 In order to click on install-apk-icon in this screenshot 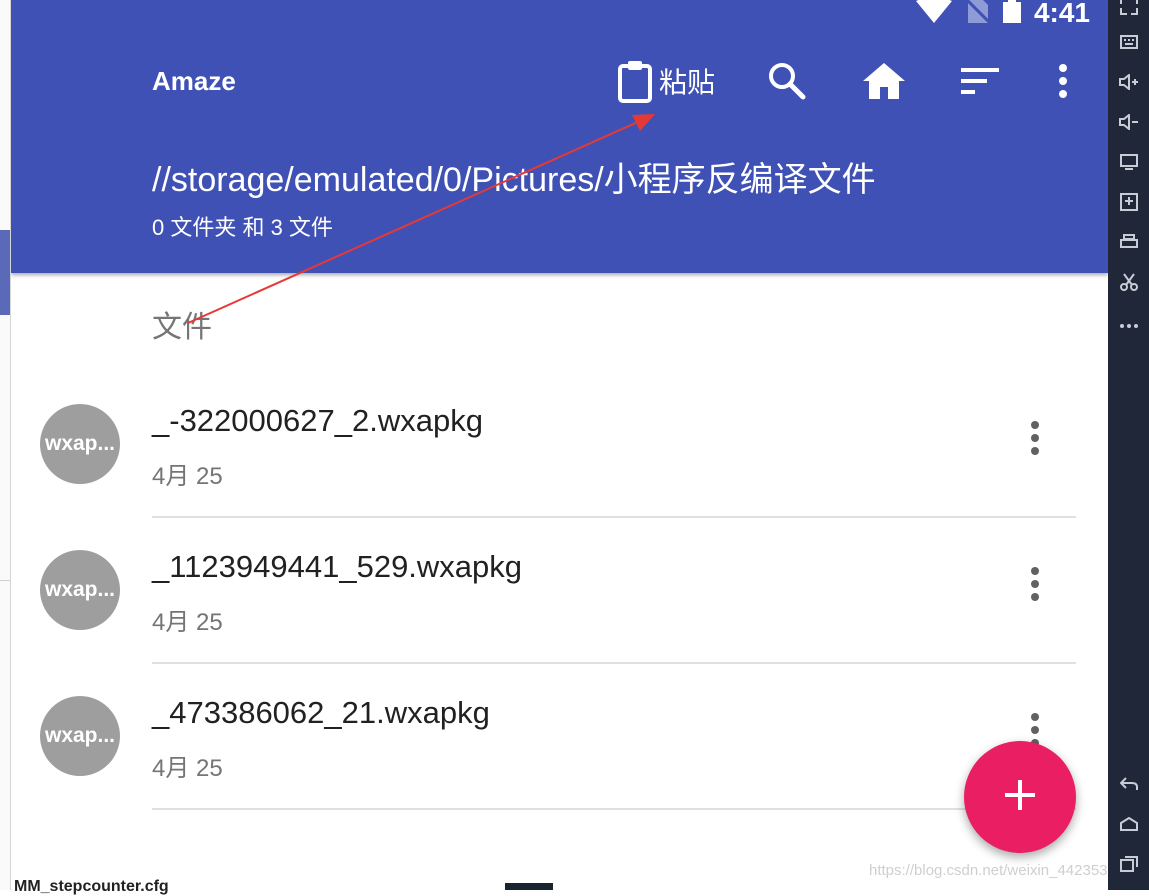, I will do `click(1128, 204)`.